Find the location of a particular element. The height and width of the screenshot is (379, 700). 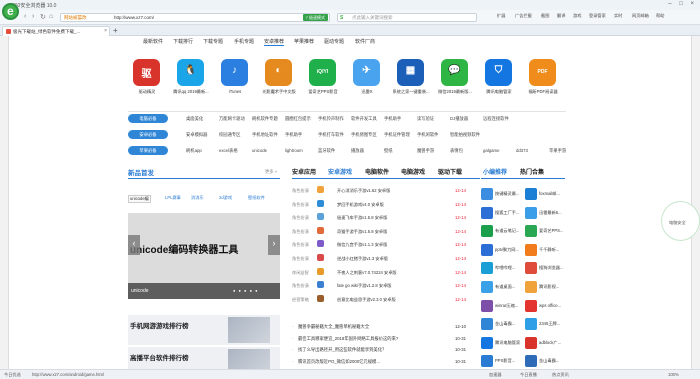

app-icon: iQIYI is located at coordinates (322, 72).